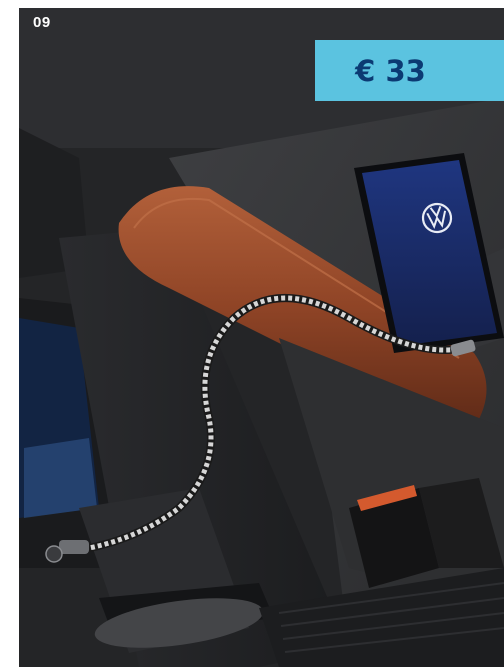 The image size is (504, 667). I want to click on price-tag: € 33, so click(409, 70).